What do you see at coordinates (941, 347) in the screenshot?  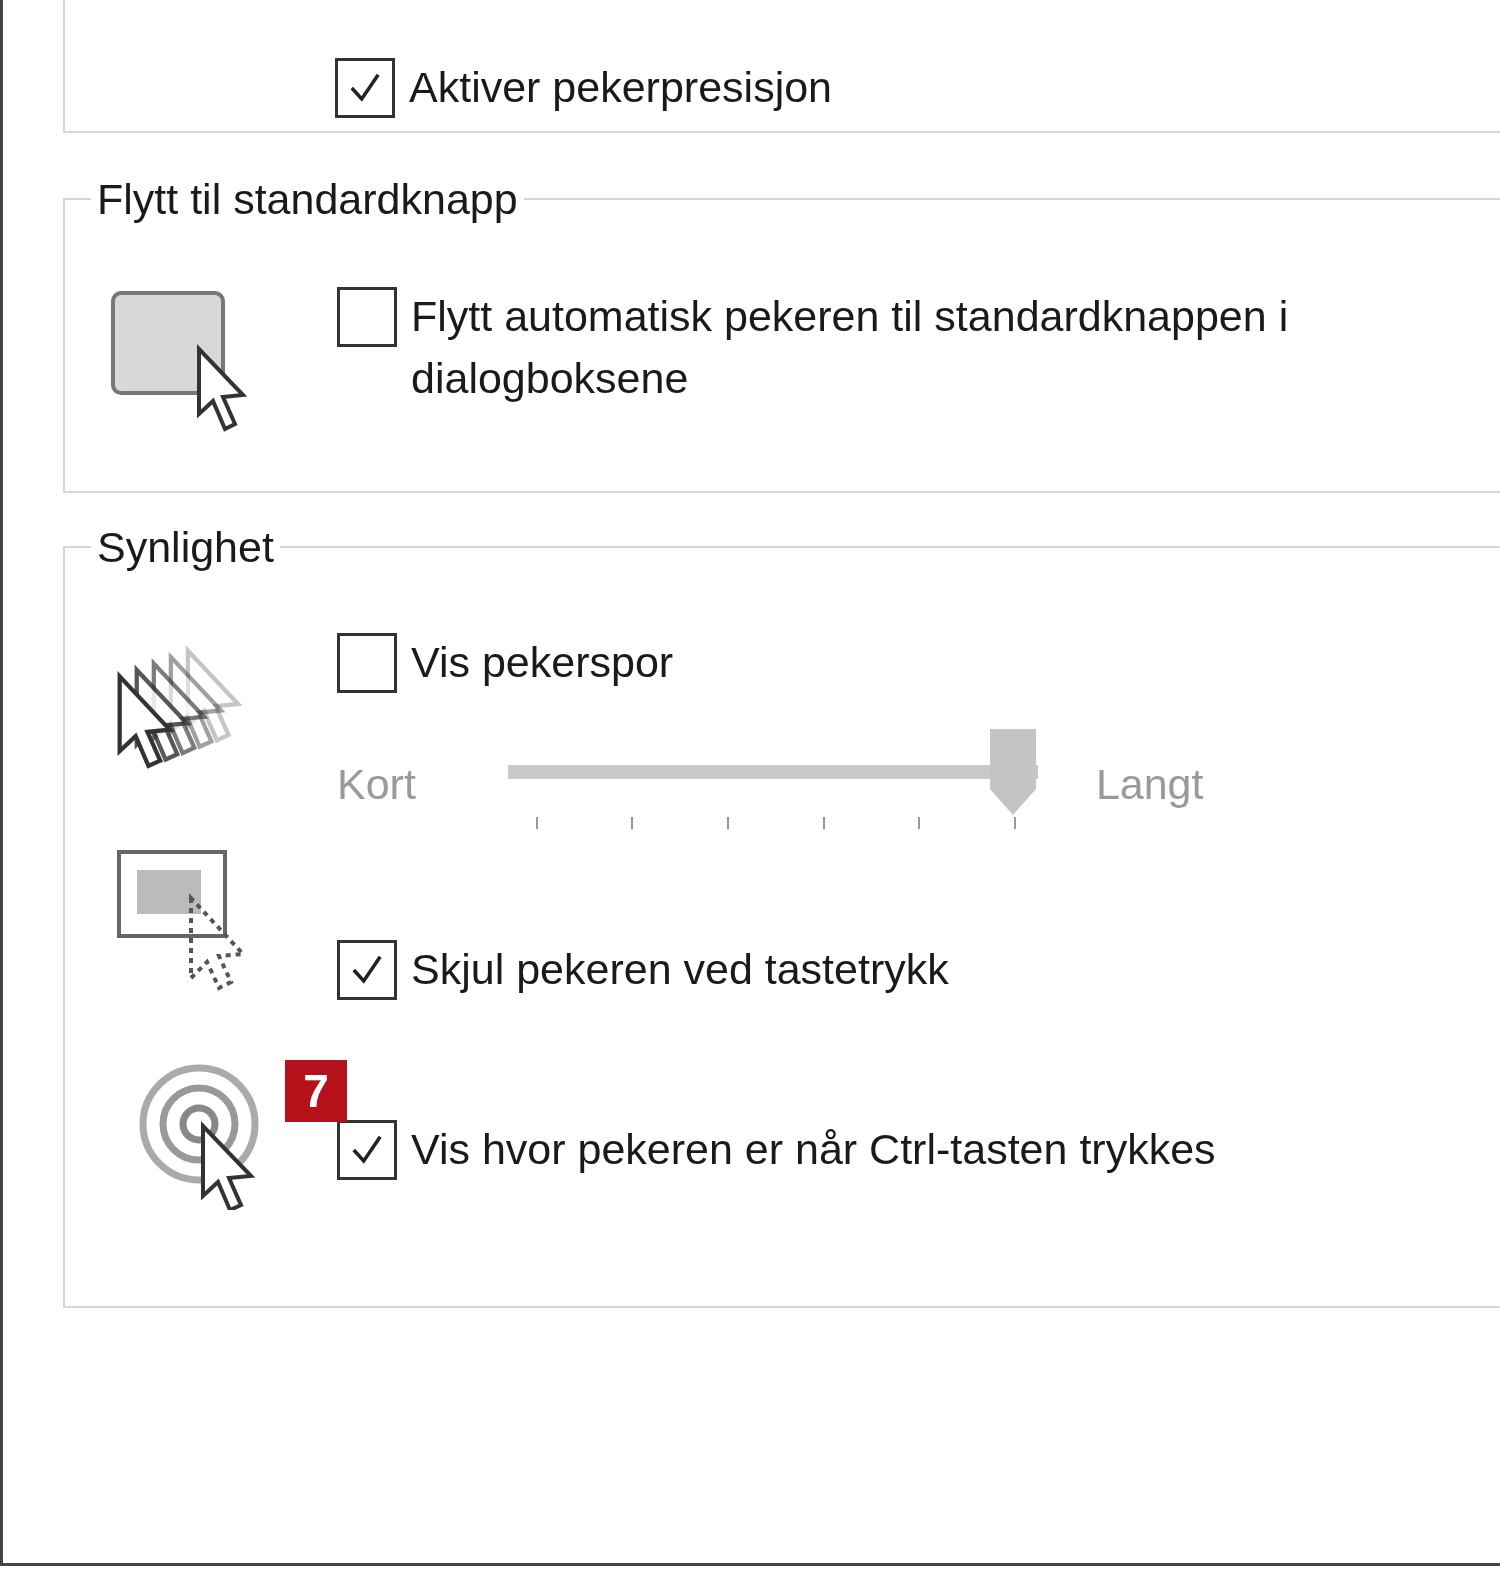 I see `checkbox-label: Flytt automatisk pekeren til standardknappen i dialogboksene` at bounding box center [941, 347].